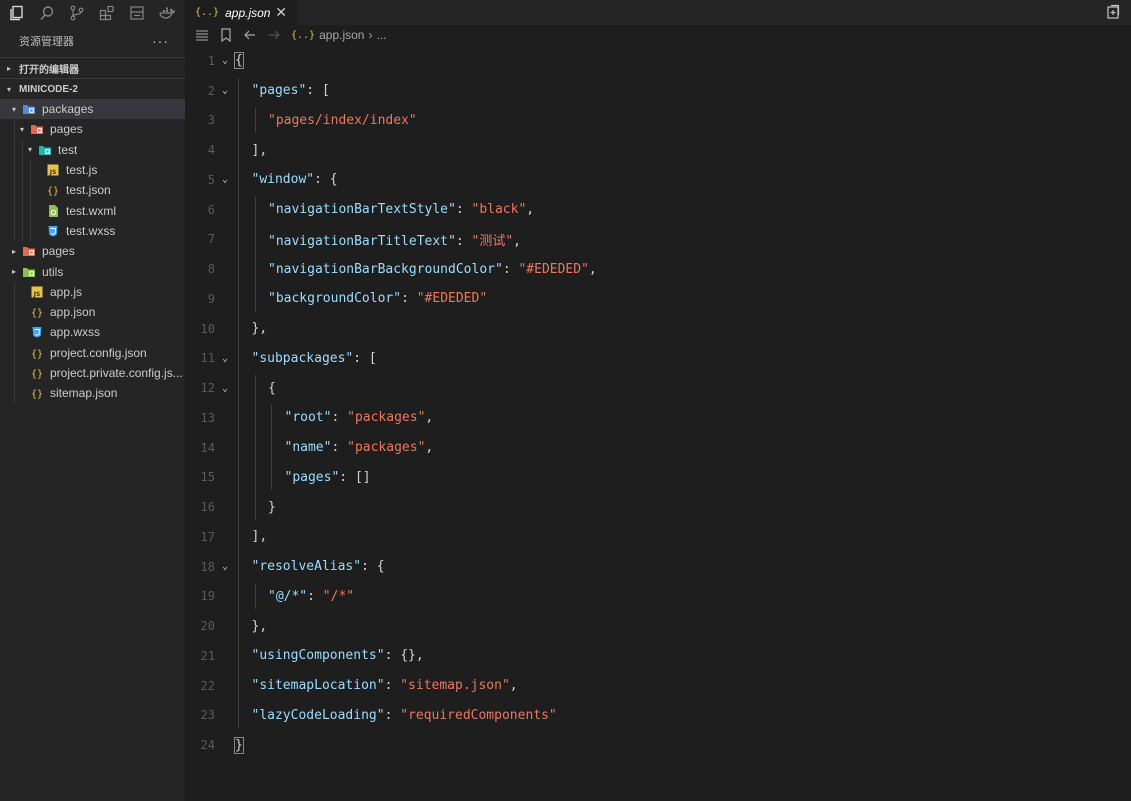  Describe the element at coordinates (92, 109) in the screenshot. I see `tree-item: ▾ packages` at that location.